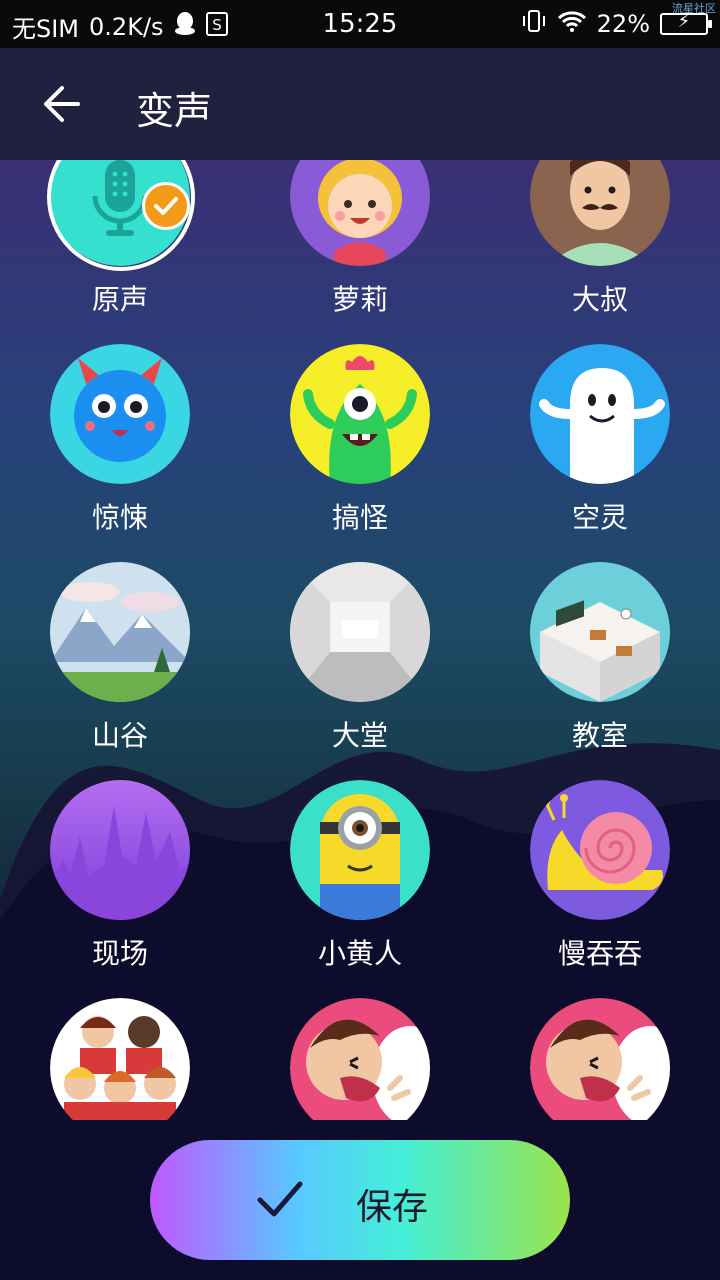  Describe the element at coordinates (120, 414) in the screenshot. I see `blue-monster-icon` at that location.